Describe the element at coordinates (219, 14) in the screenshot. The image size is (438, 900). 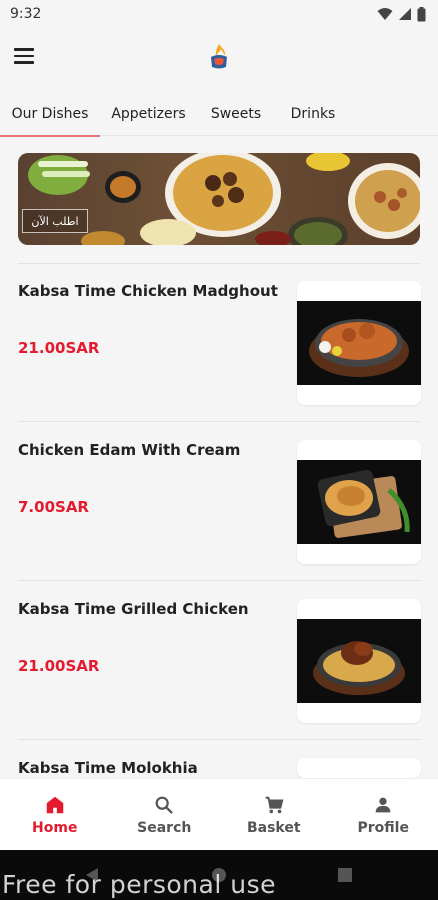
I see `status-bar: 9:32` at that location.